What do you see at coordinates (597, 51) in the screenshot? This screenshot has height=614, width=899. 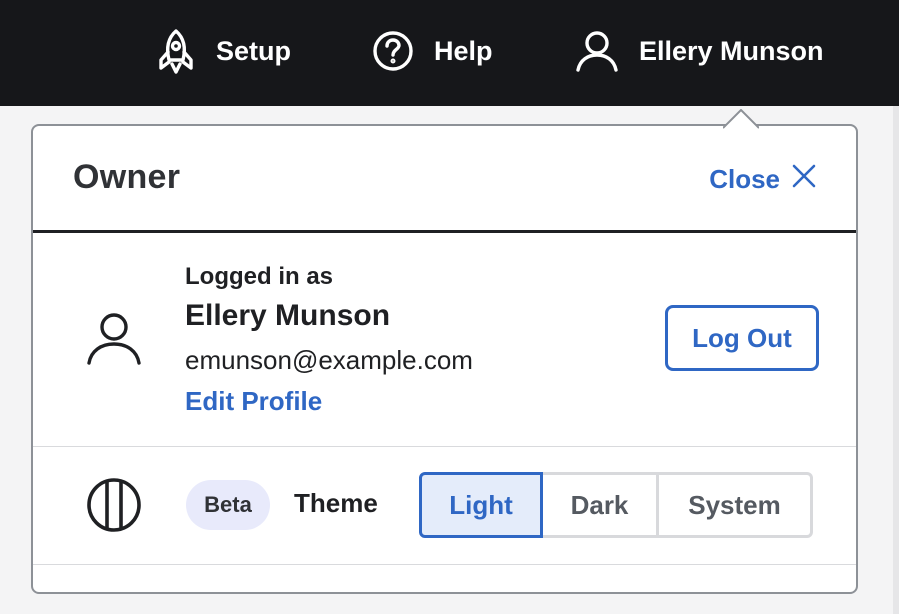 I see `user-icon` at bounding box center [597, 51].